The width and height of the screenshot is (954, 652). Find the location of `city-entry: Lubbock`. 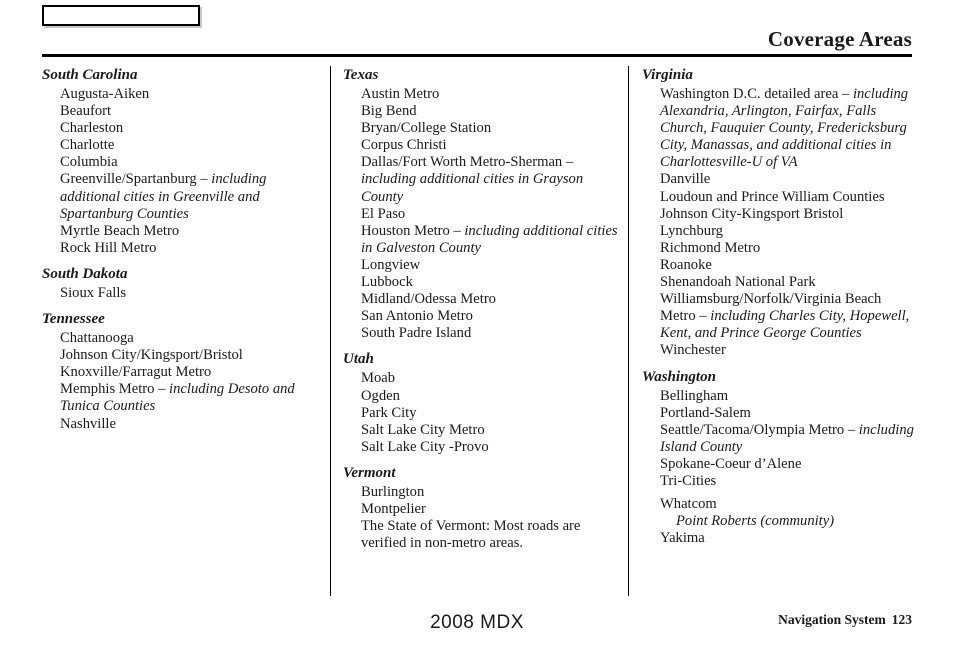

city-entry: Lubbock is located at coordinates (480, 282).